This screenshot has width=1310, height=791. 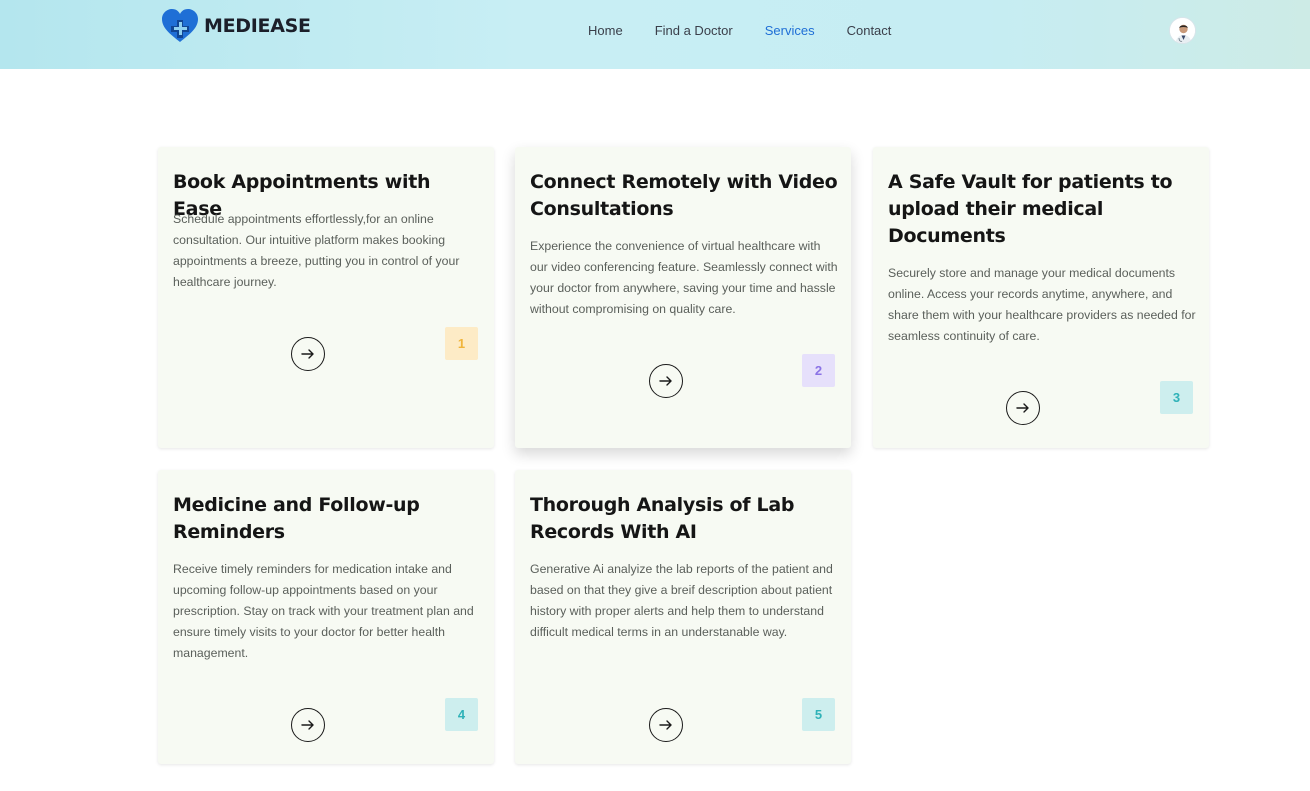 I want to click on brand-name: MEDIEASE, so click(x=257, y=26).